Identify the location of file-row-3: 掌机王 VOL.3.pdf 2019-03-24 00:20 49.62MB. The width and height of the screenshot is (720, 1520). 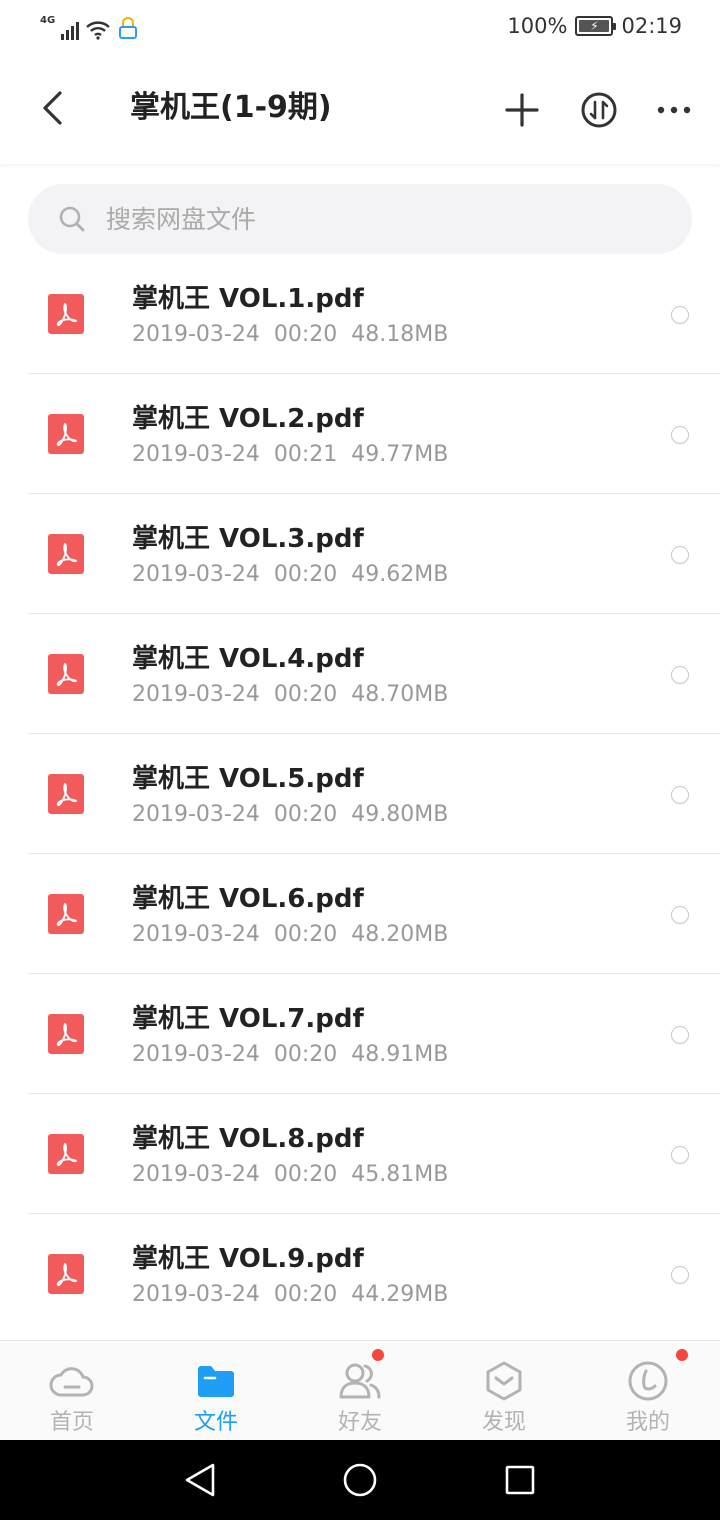
(374, 554).